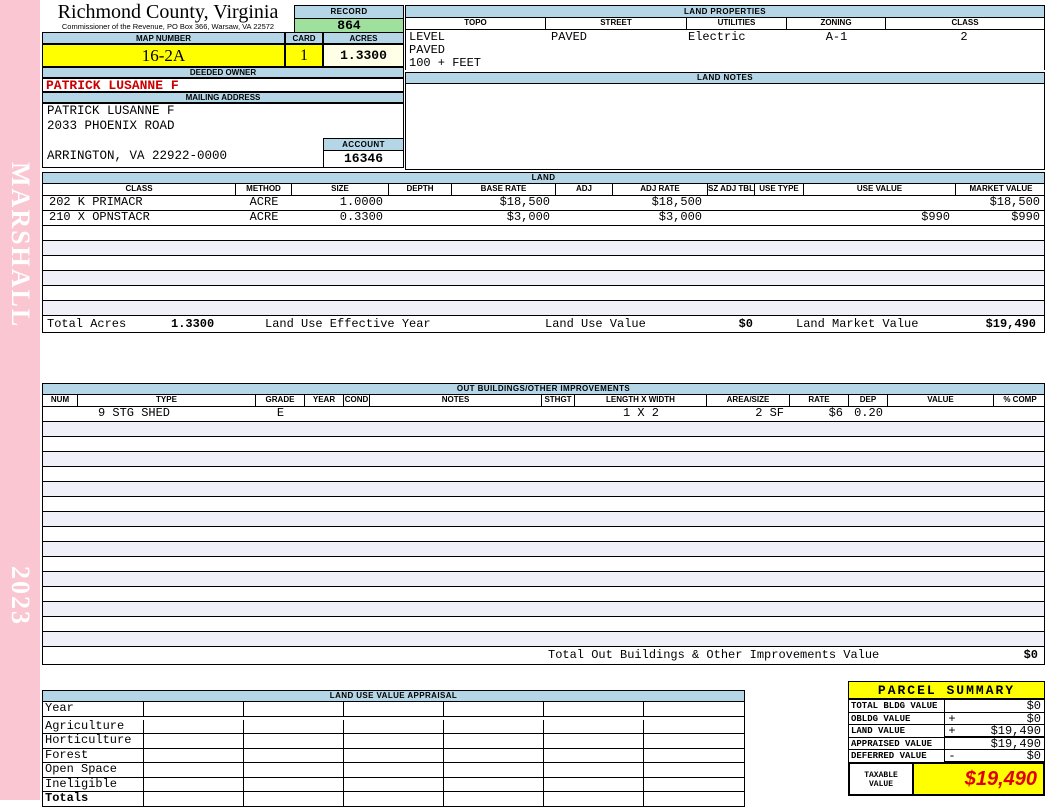 The width and height of the screenshot is (1050, 807). What do you see at coordinates (349, 25) in the screenshot?
I see `record-value: 864` at bounding box center [349, 25].